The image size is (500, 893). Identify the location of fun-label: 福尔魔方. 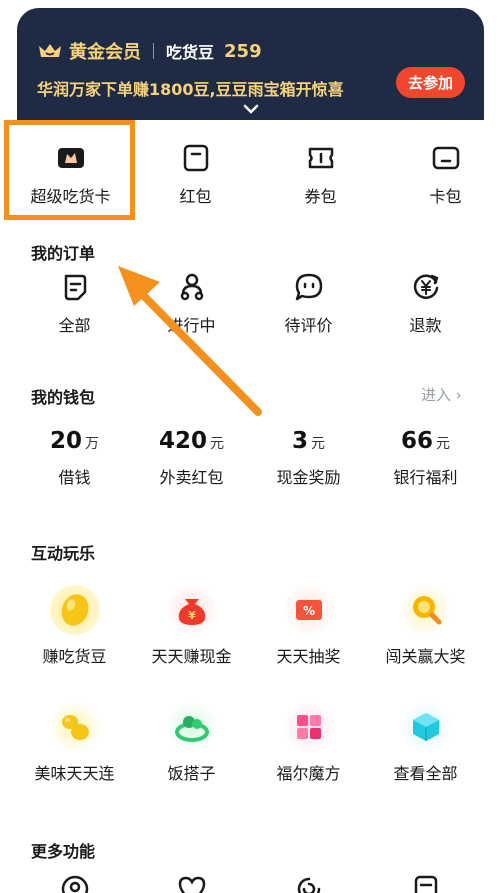
(308, 773).